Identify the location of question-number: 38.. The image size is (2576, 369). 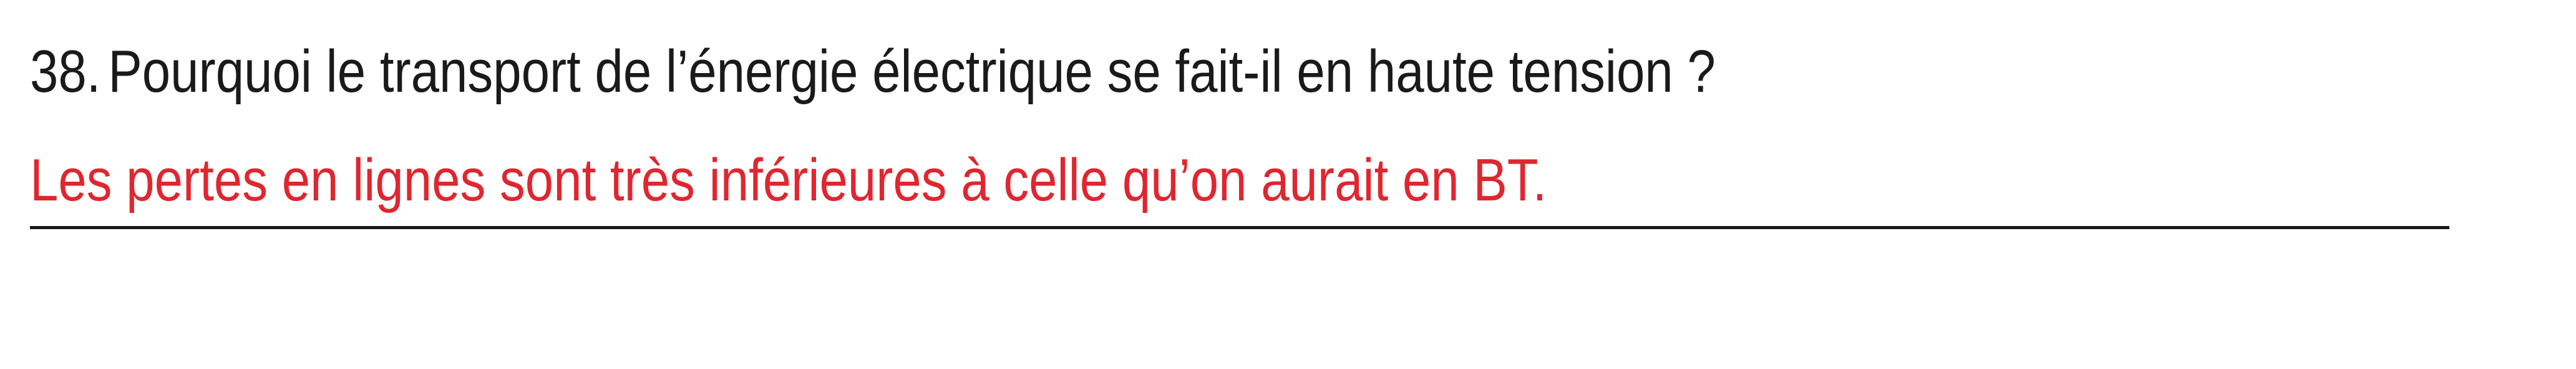
(65, 71).